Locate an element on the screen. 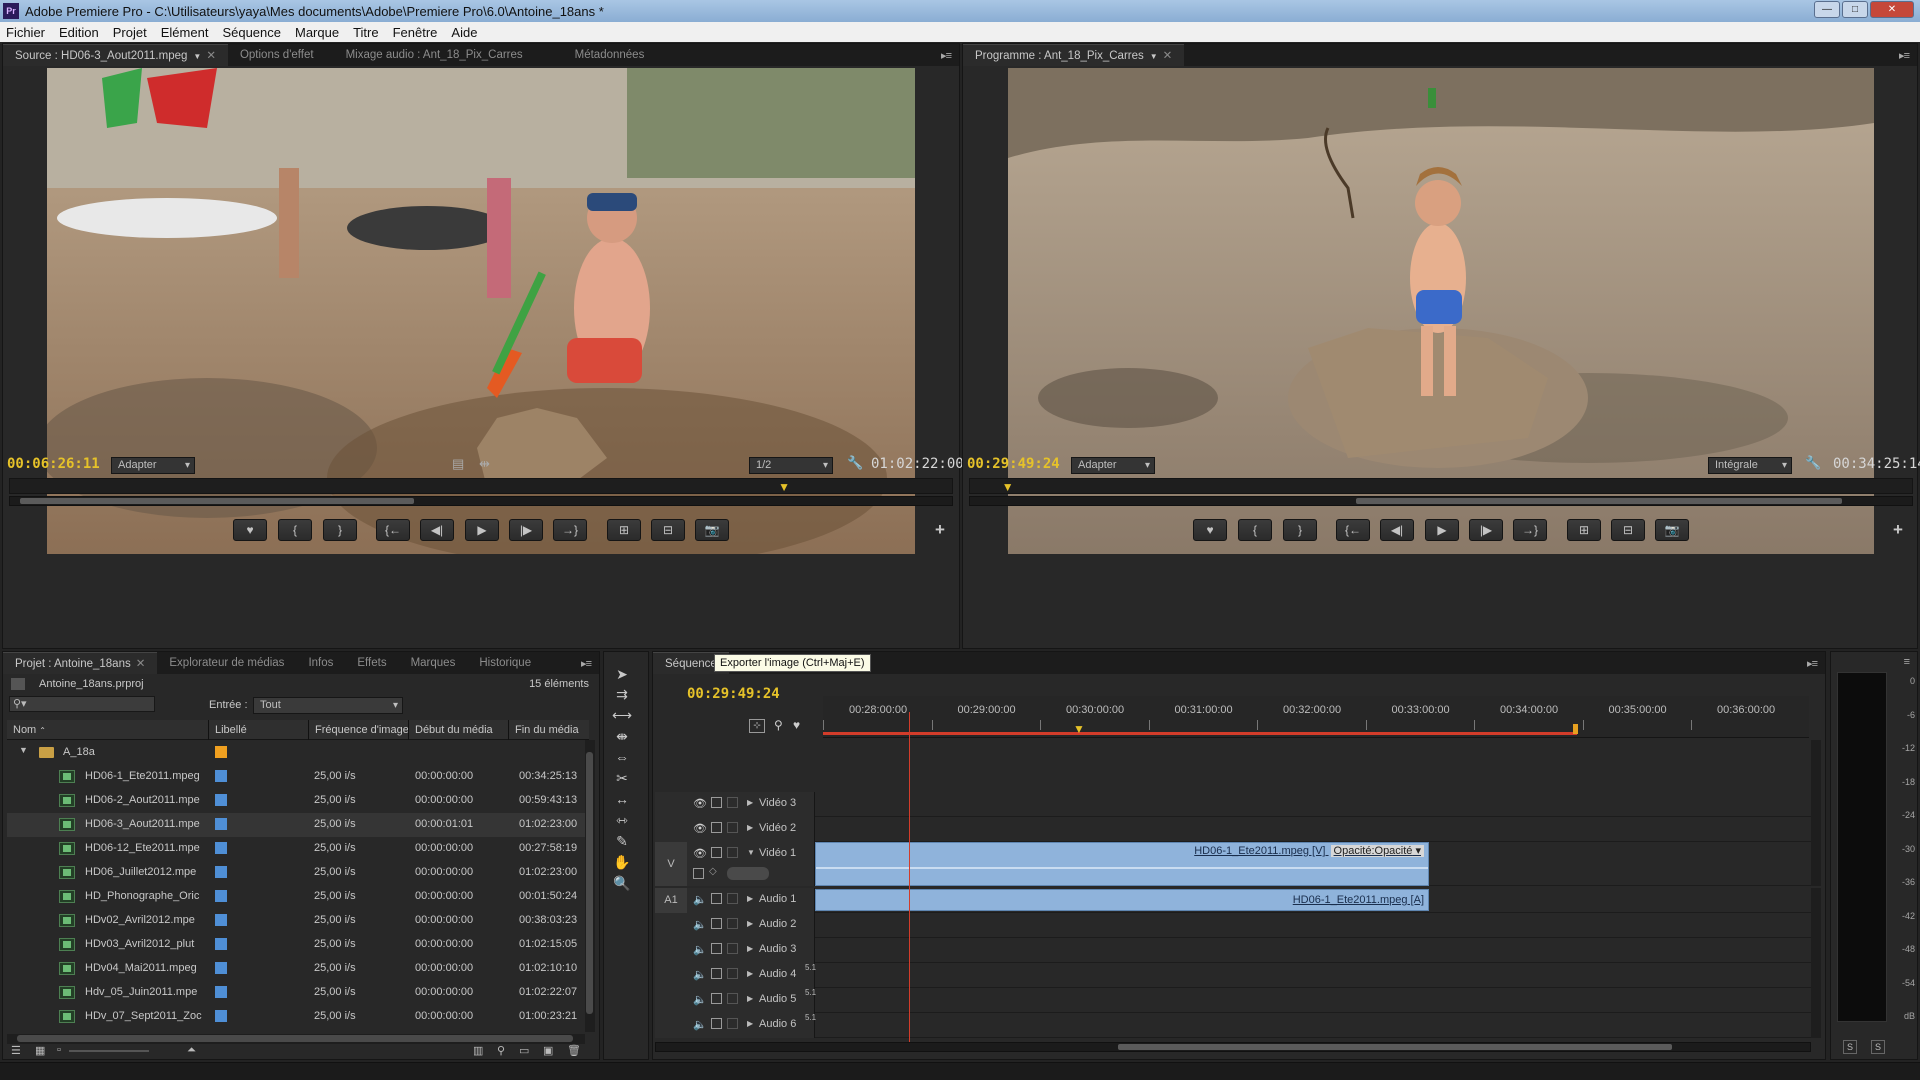 This screenshot has height=1080, width=1920. tab-media-browser: Explorateur de médias is located at coordinates (226, 663).